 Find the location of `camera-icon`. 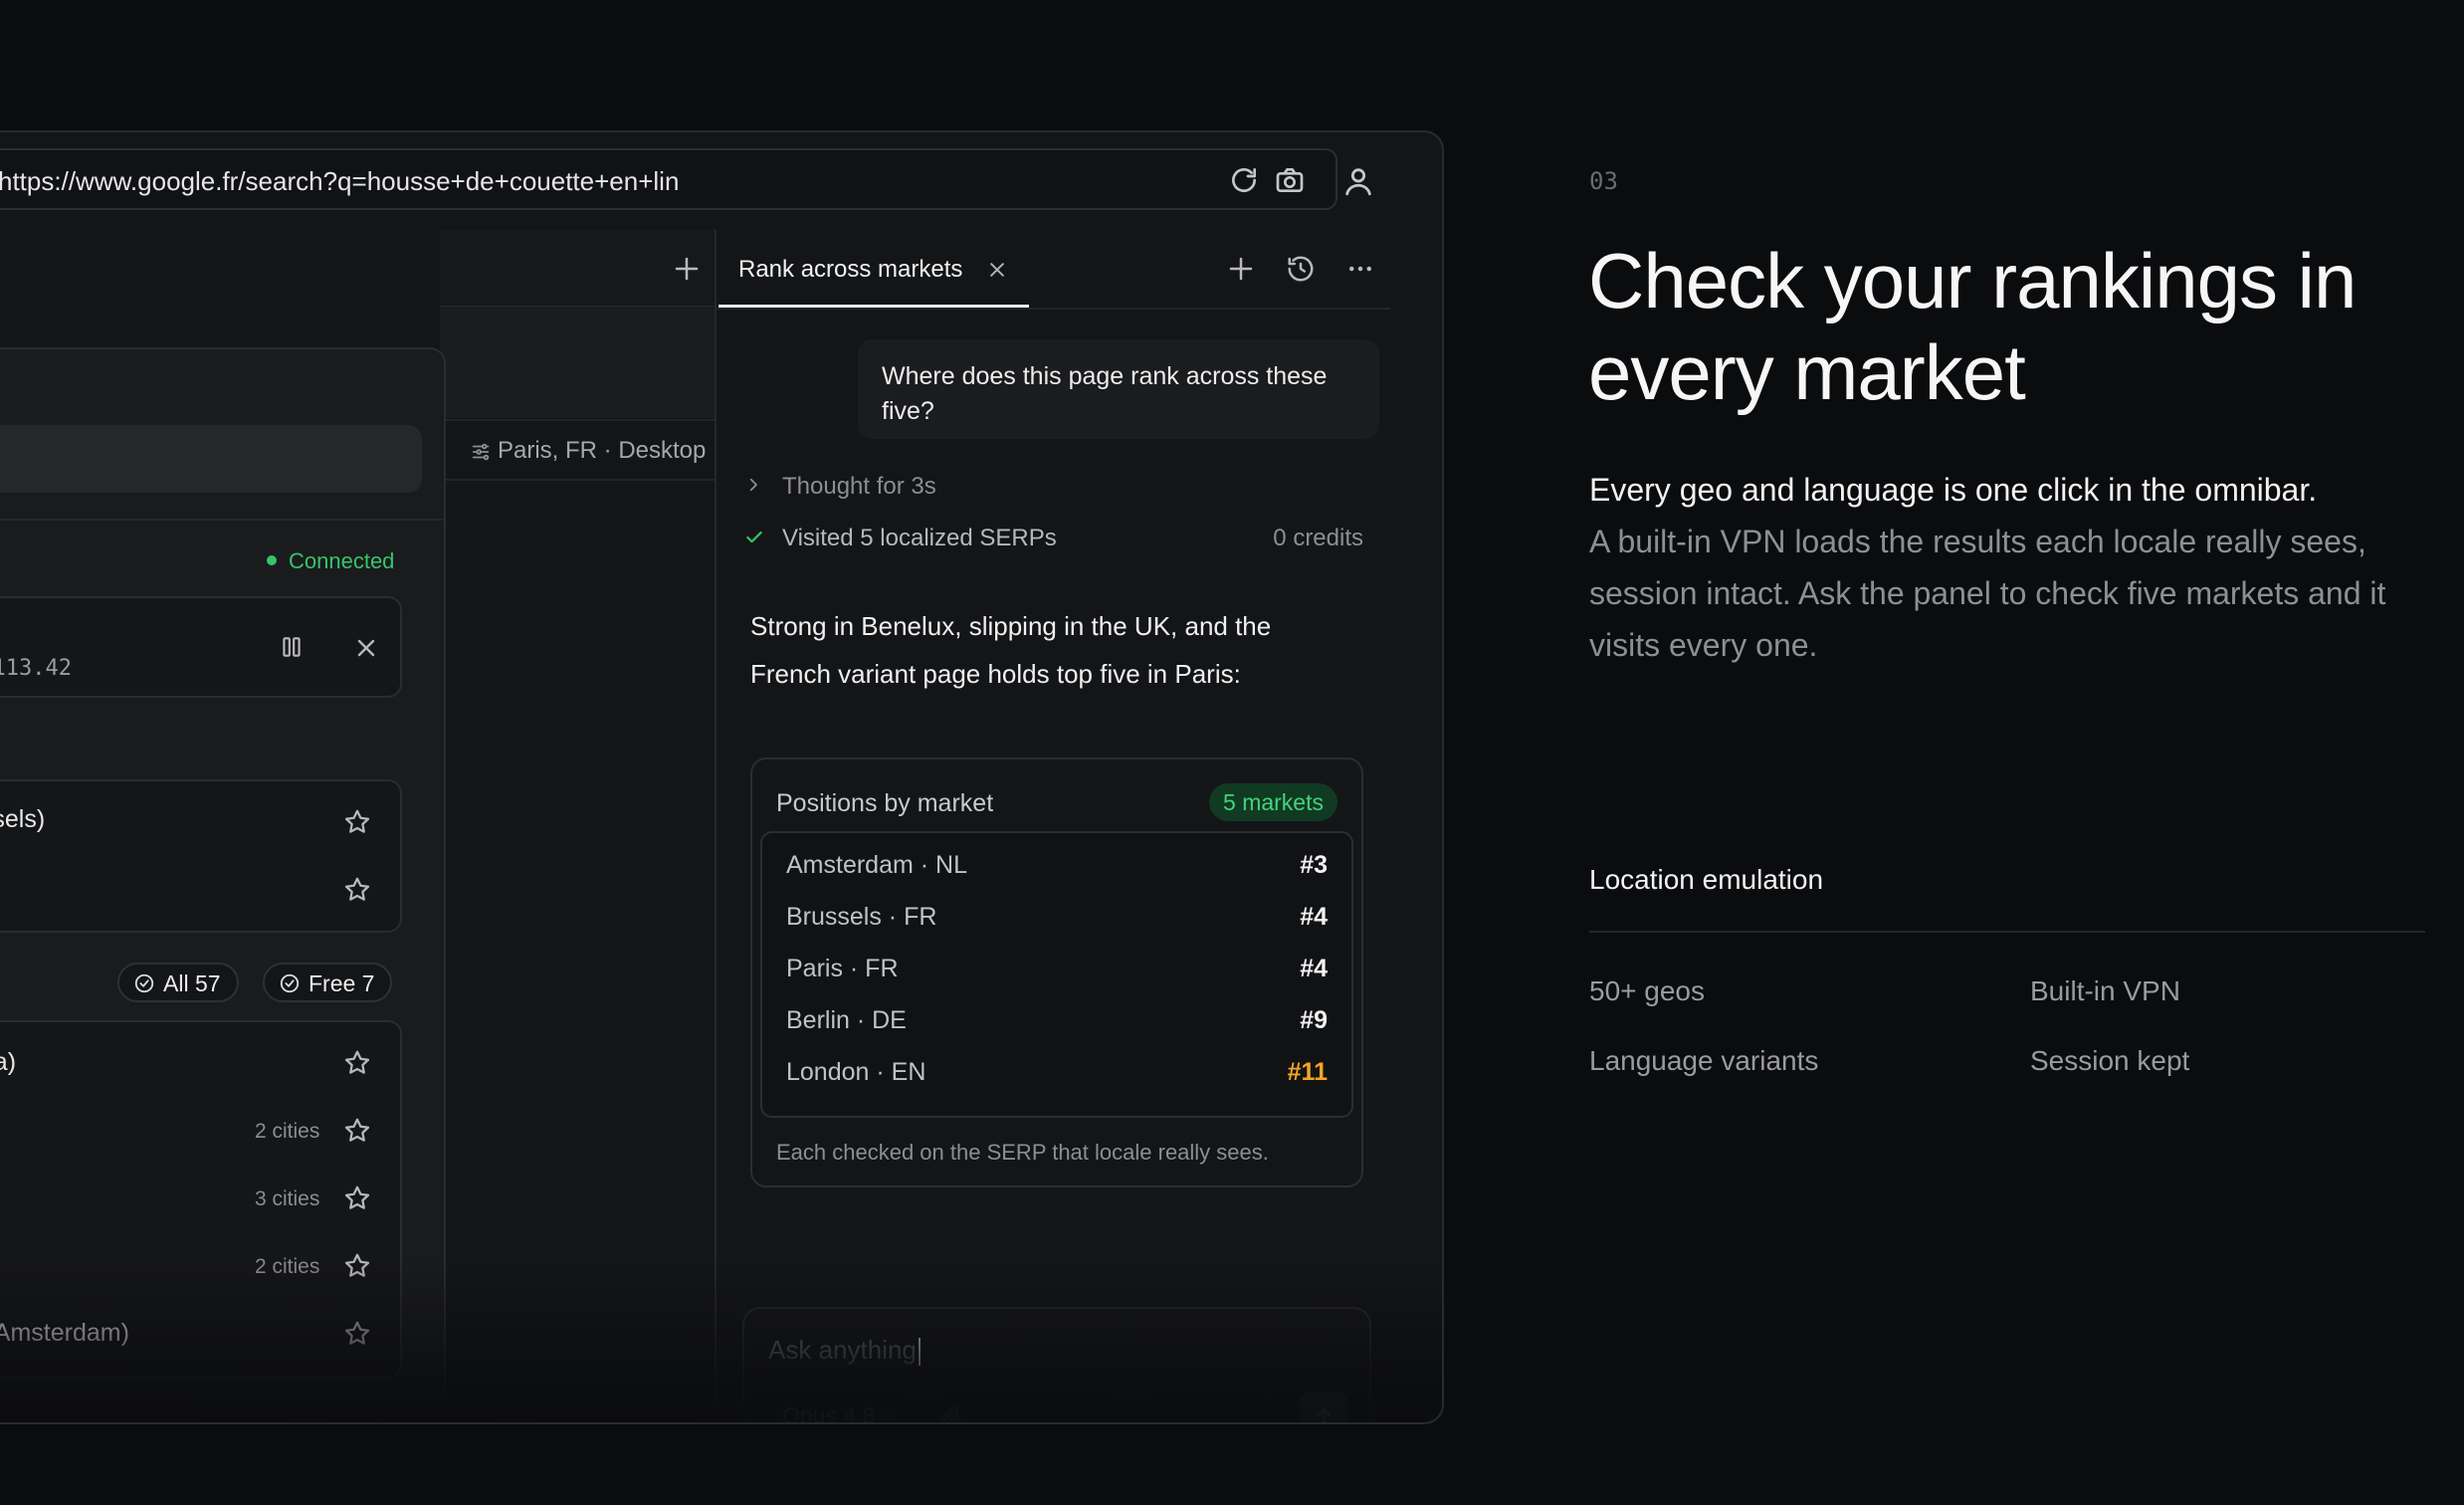

camera-icon is located at coordinates (1290, 180).